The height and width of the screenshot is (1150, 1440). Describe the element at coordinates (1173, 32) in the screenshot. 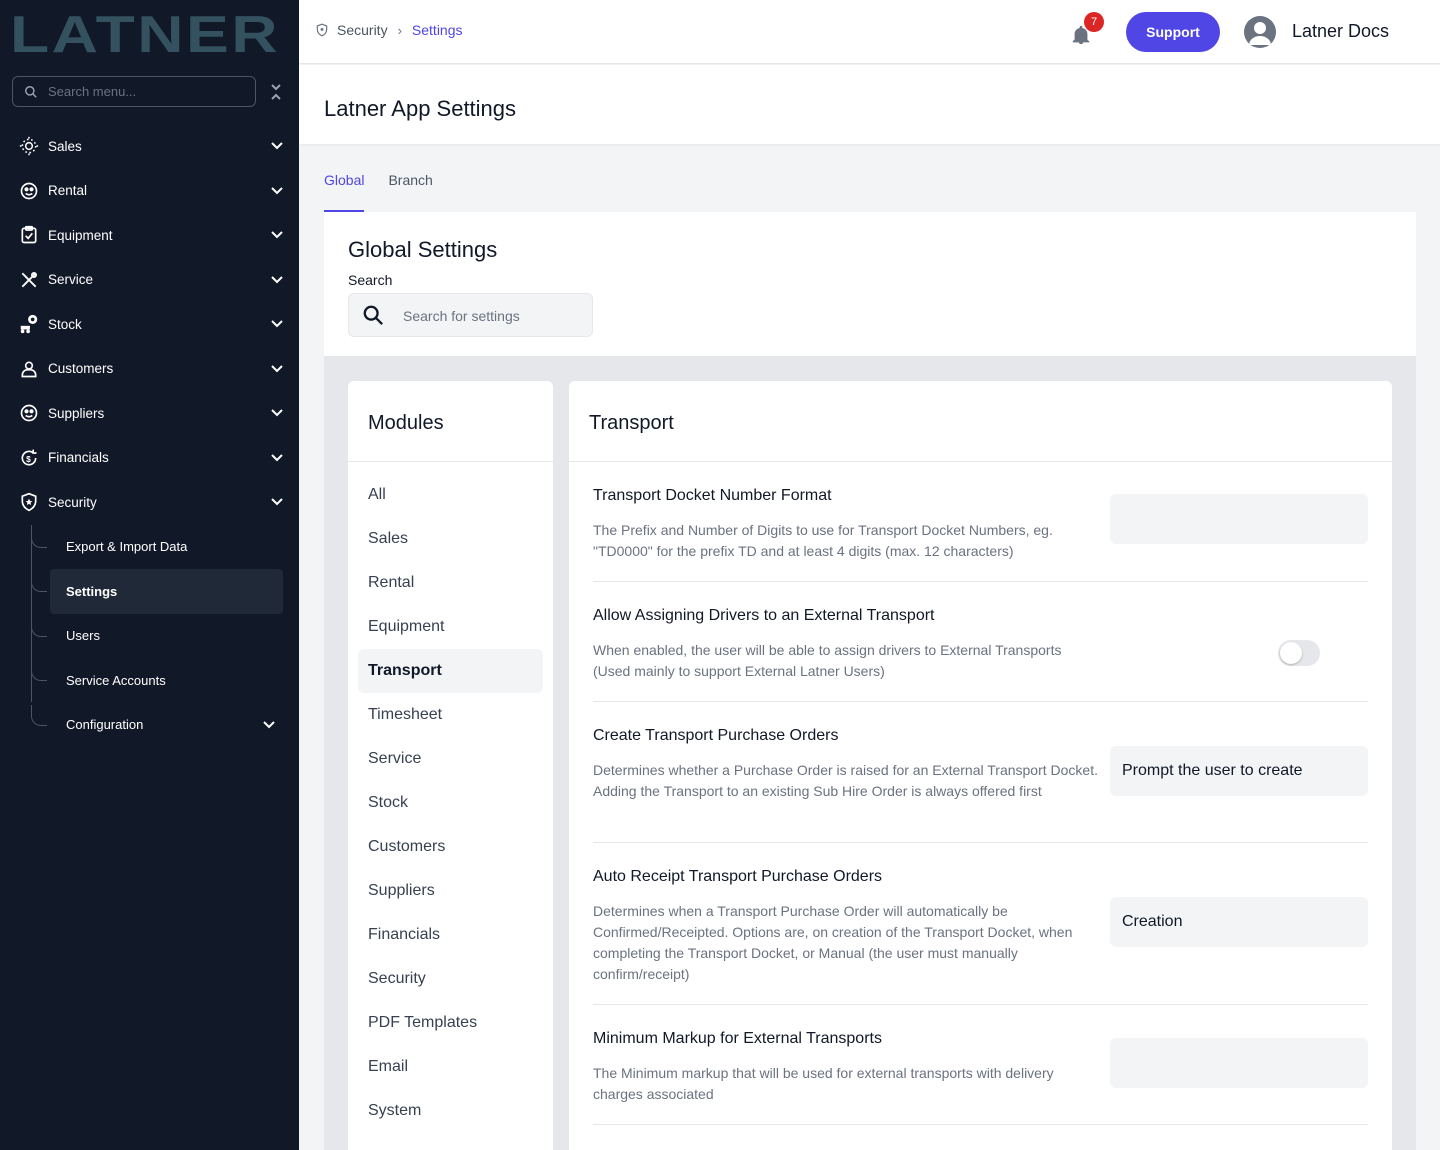

I see `support-button: Support` at that location.